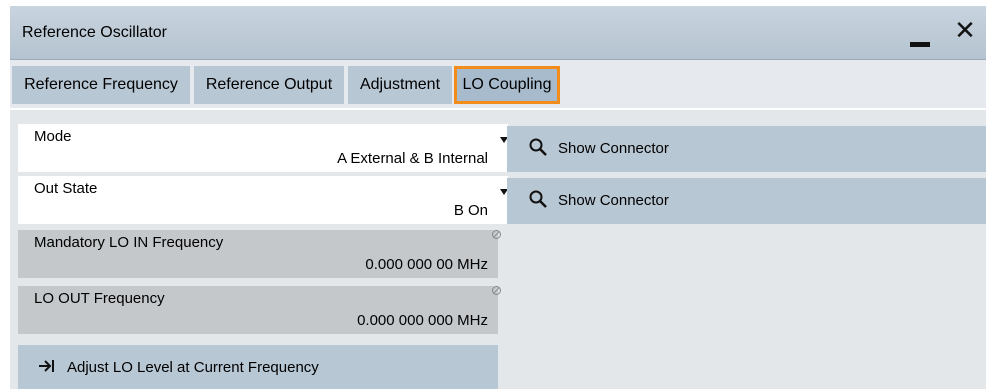 The width and height of the screenshot is (992, 391). Describe the element at coordinates (66, 188) in the screenshot. I see `out-state-label: Out State` at that location.